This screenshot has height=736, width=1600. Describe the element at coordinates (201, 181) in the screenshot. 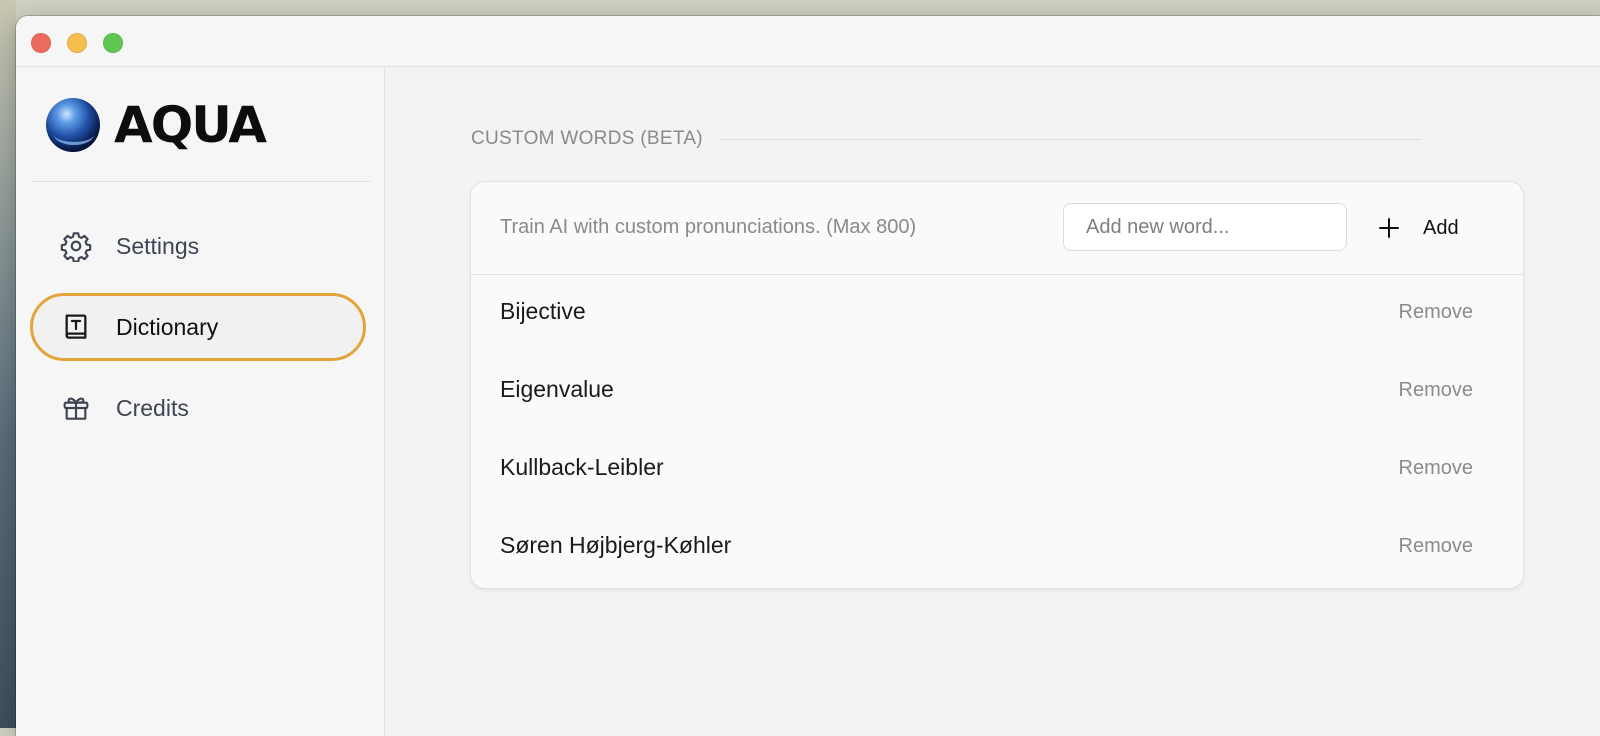

I see `sidebar-divider` at that location.